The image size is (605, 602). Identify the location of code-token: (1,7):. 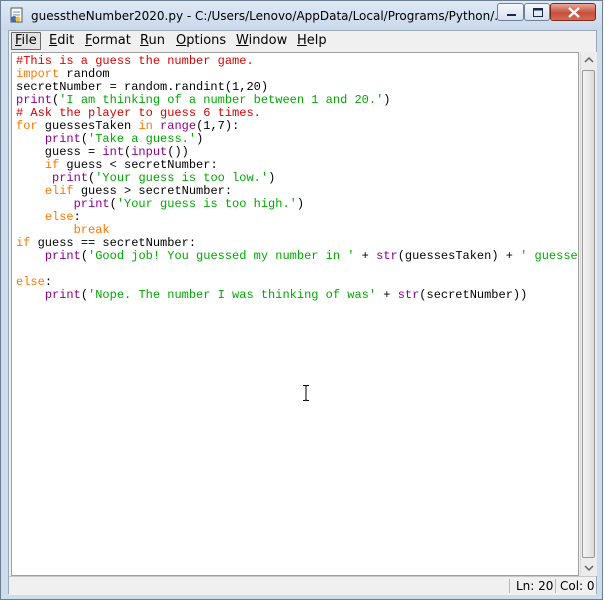
(218, 126).